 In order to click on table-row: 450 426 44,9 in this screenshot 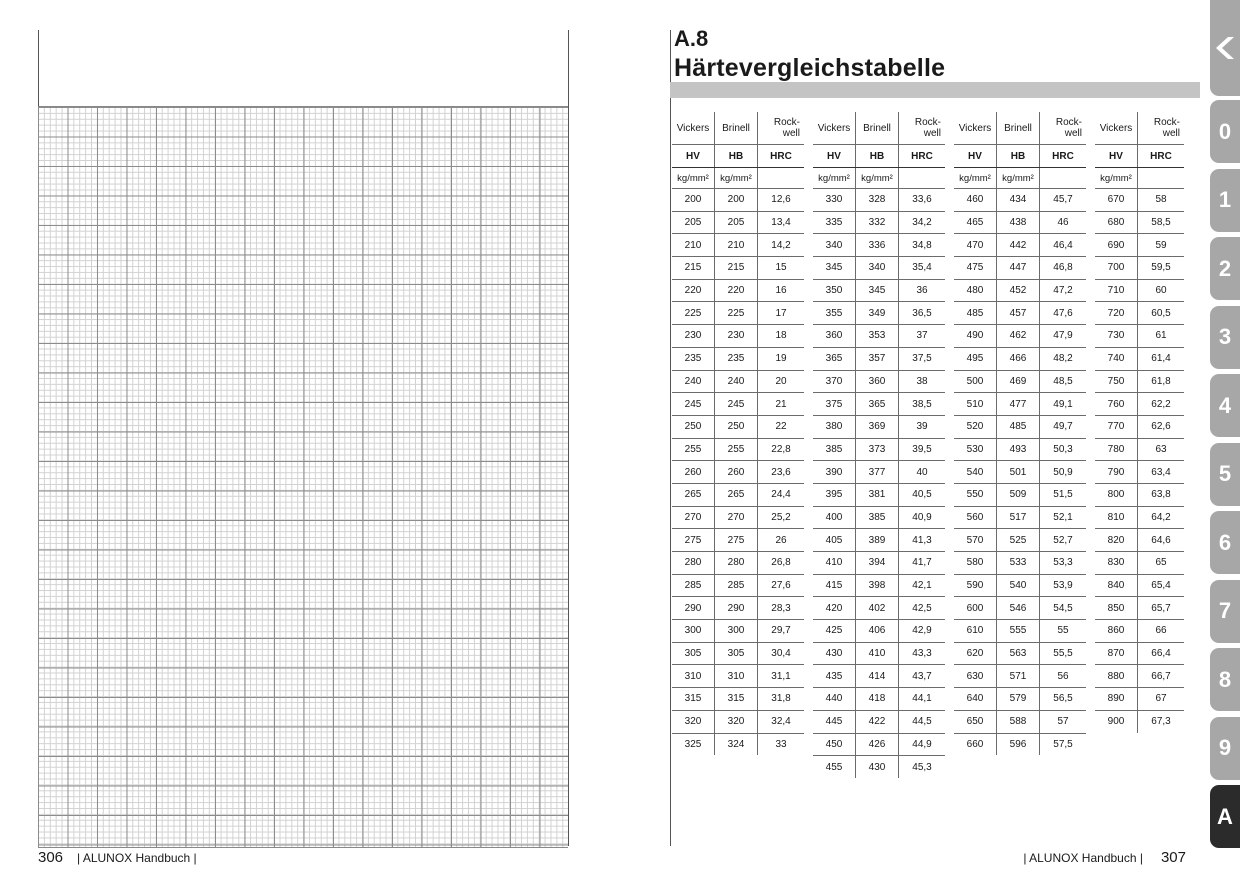, I will do `click(879, 745)`.